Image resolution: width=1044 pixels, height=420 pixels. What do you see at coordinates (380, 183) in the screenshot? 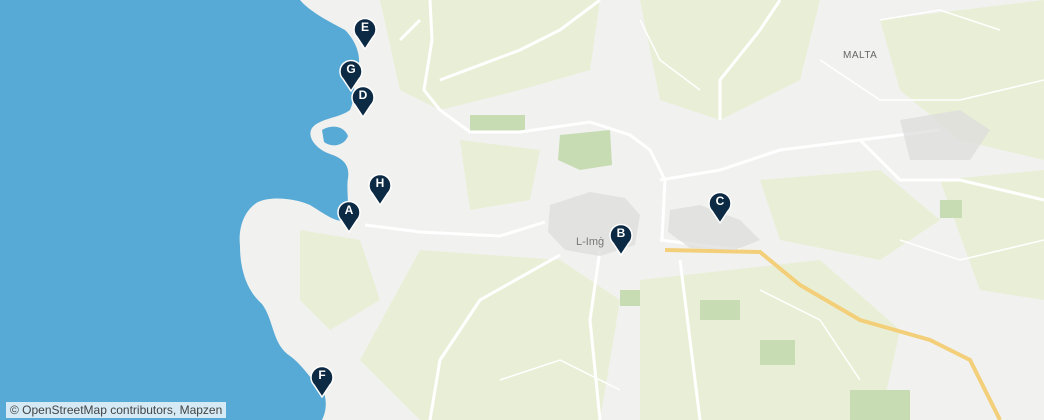
I see `marker-label: H` at bounding box center [380, 183].